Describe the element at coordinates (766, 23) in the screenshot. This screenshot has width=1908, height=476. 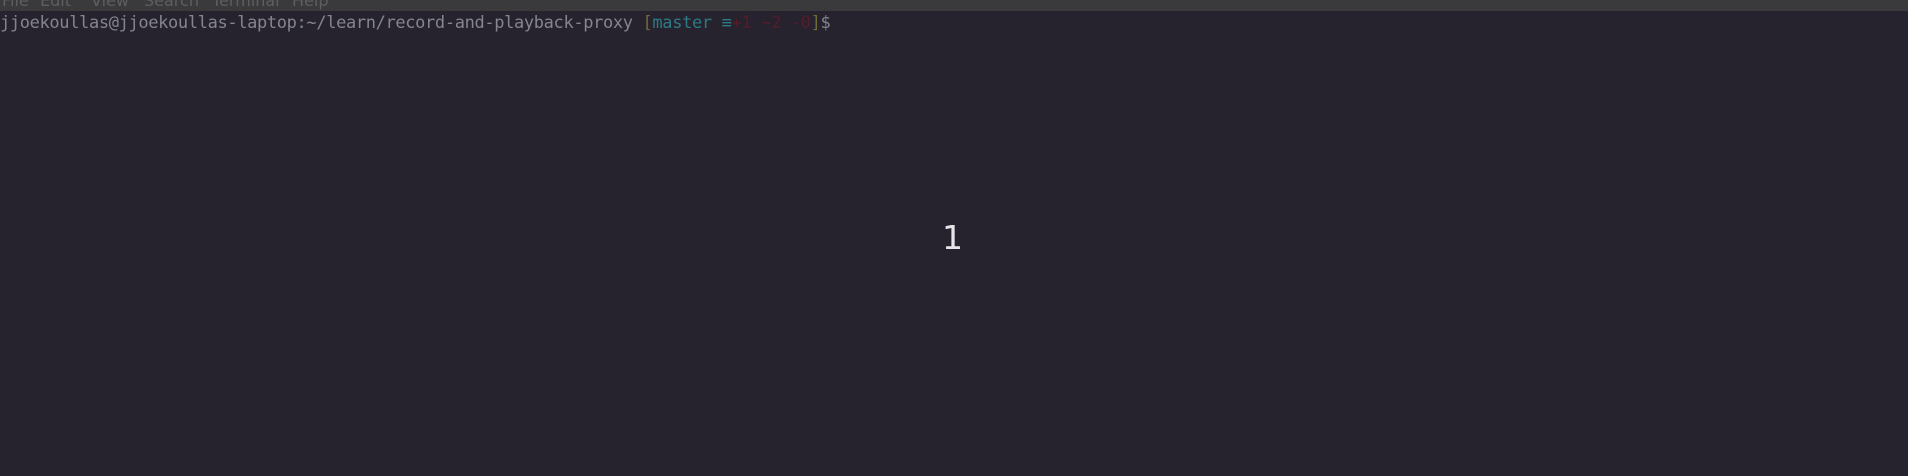
I see `git-status-modified: ~2` at that location.